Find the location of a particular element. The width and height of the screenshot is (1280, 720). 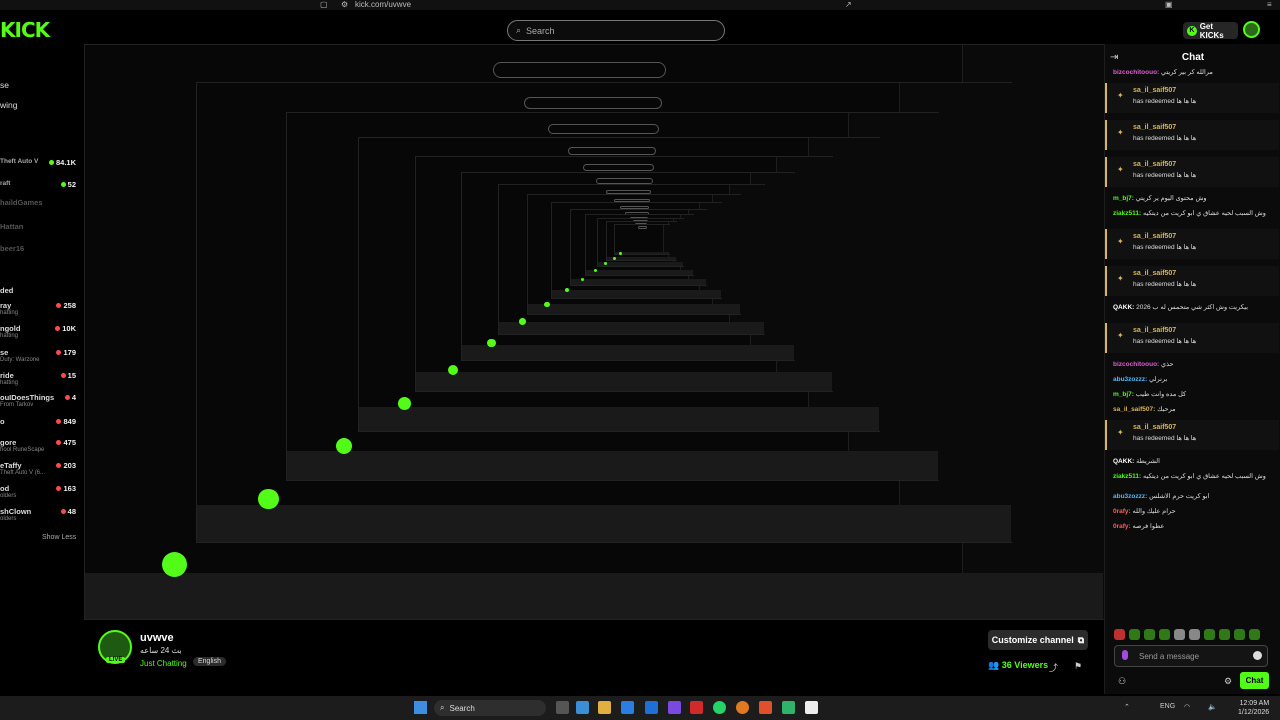

kick-logo: KICK is located at coordinates (25, 30).